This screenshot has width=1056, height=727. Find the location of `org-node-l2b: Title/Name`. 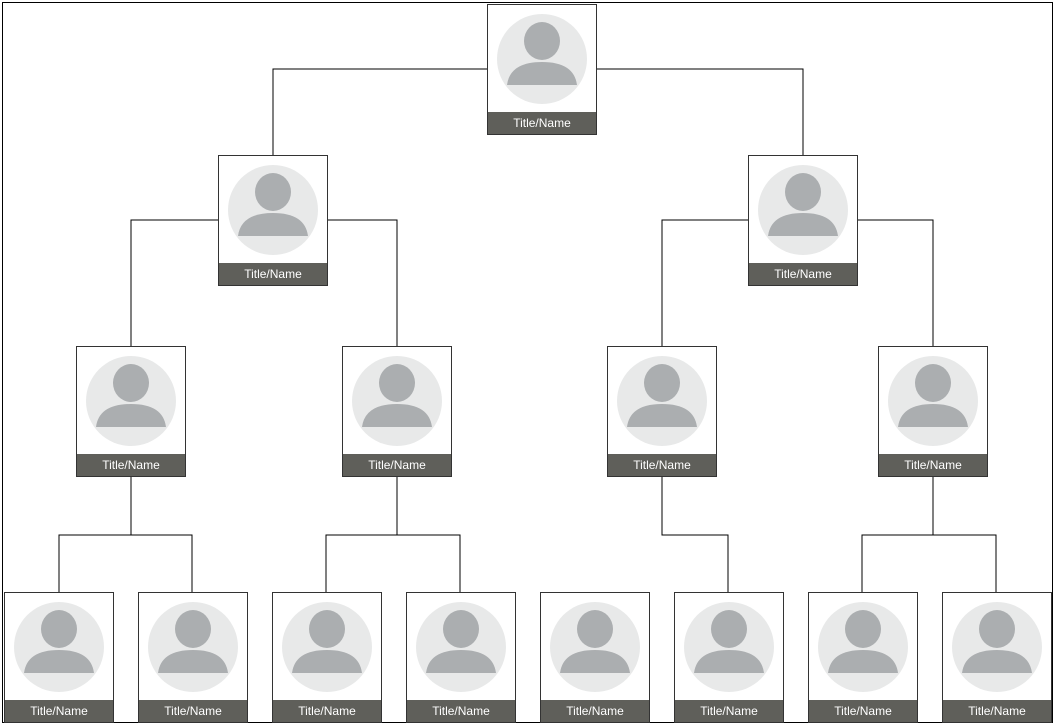

org-node-l2b: Title/Name is located at coordinates (803, 220).